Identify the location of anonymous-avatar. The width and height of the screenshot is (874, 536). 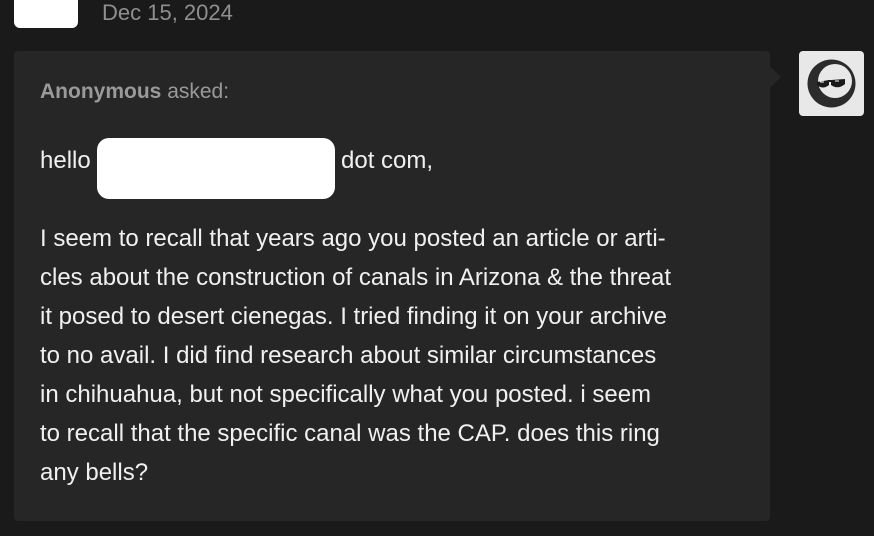
(831, 83).